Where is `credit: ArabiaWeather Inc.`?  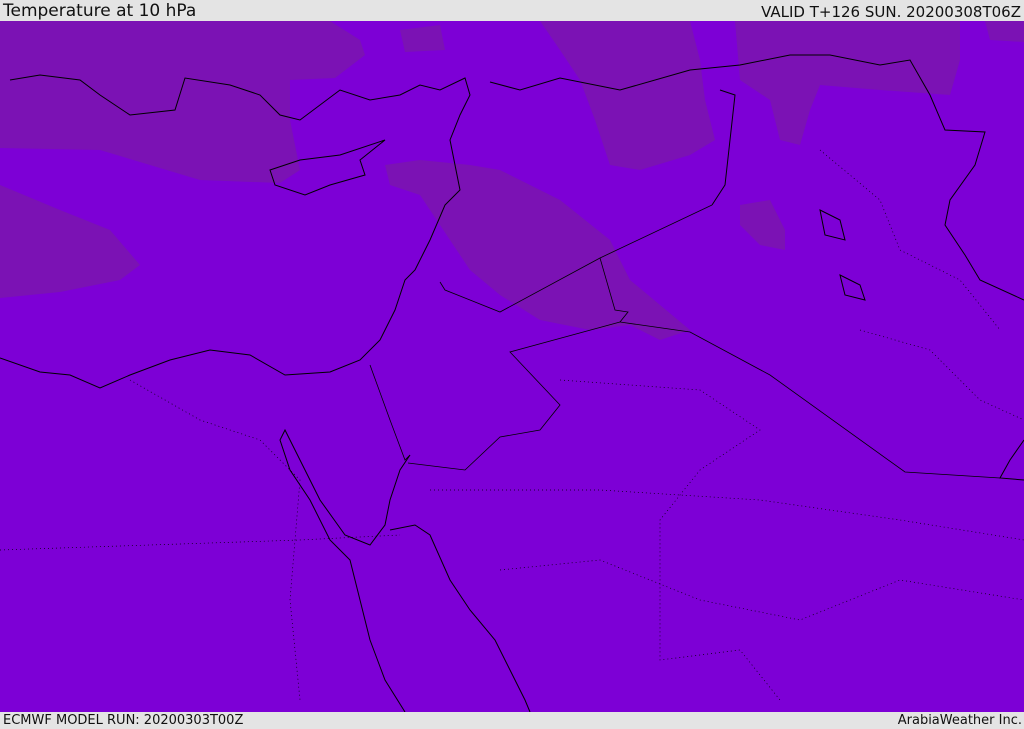 credit: ArabiaWeather Inc. is located at coordinates (959, 720).